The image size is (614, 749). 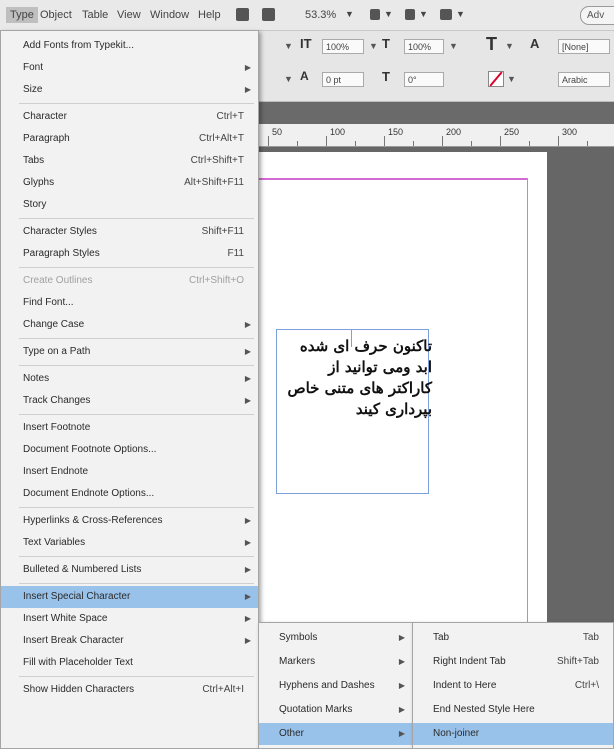 I want to click on baseline-shift-value: 0 pt, so click(x=334, y=80).